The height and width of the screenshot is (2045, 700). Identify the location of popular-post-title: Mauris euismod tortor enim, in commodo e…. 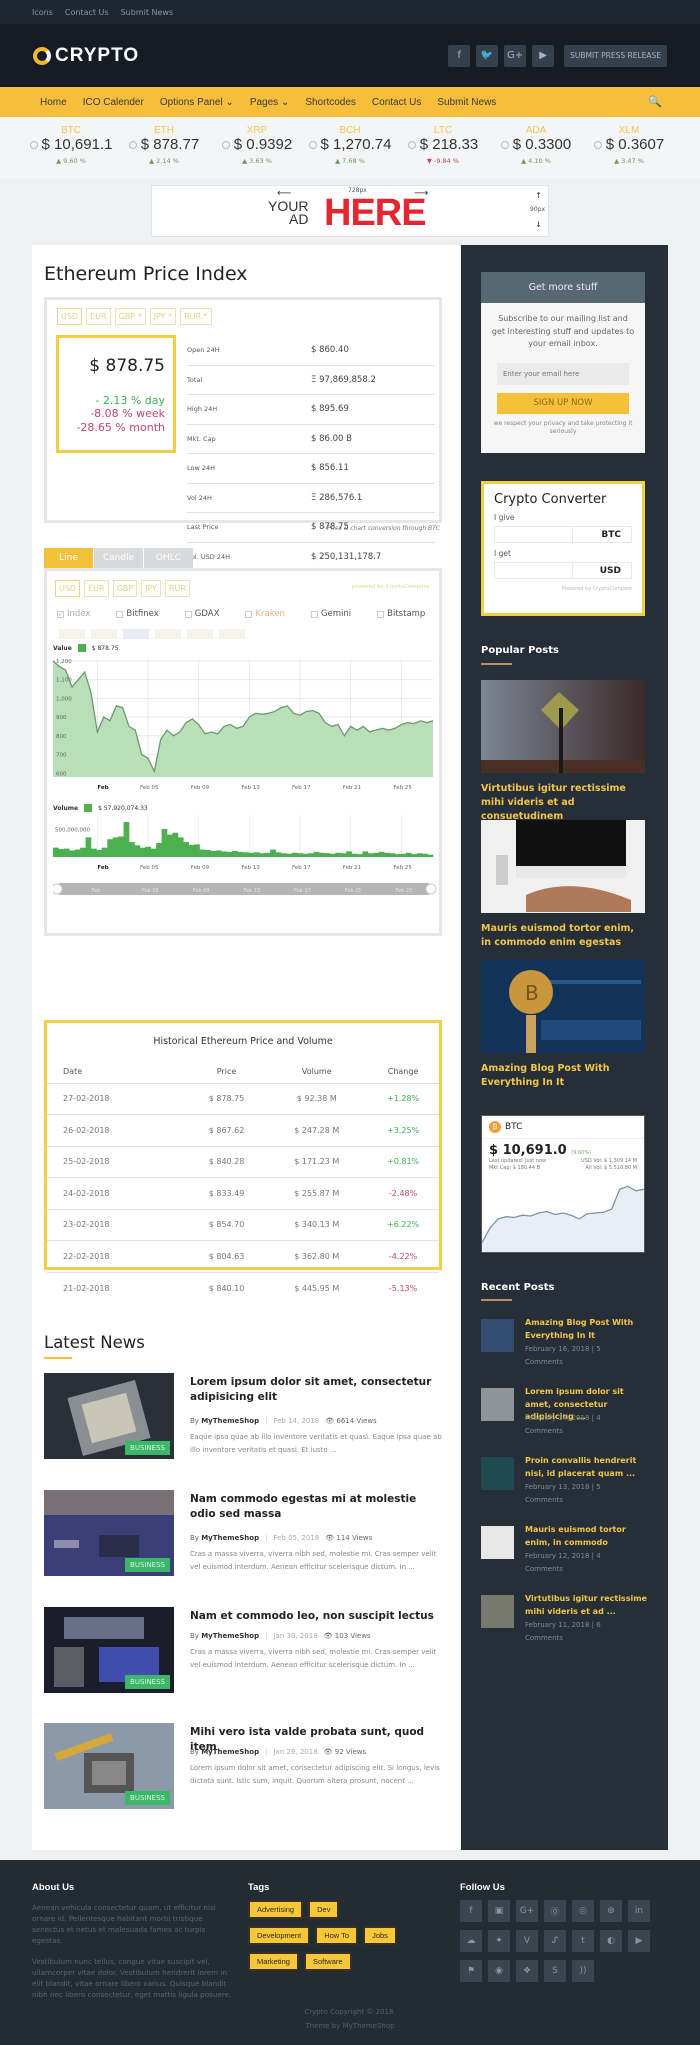
(563, 936).